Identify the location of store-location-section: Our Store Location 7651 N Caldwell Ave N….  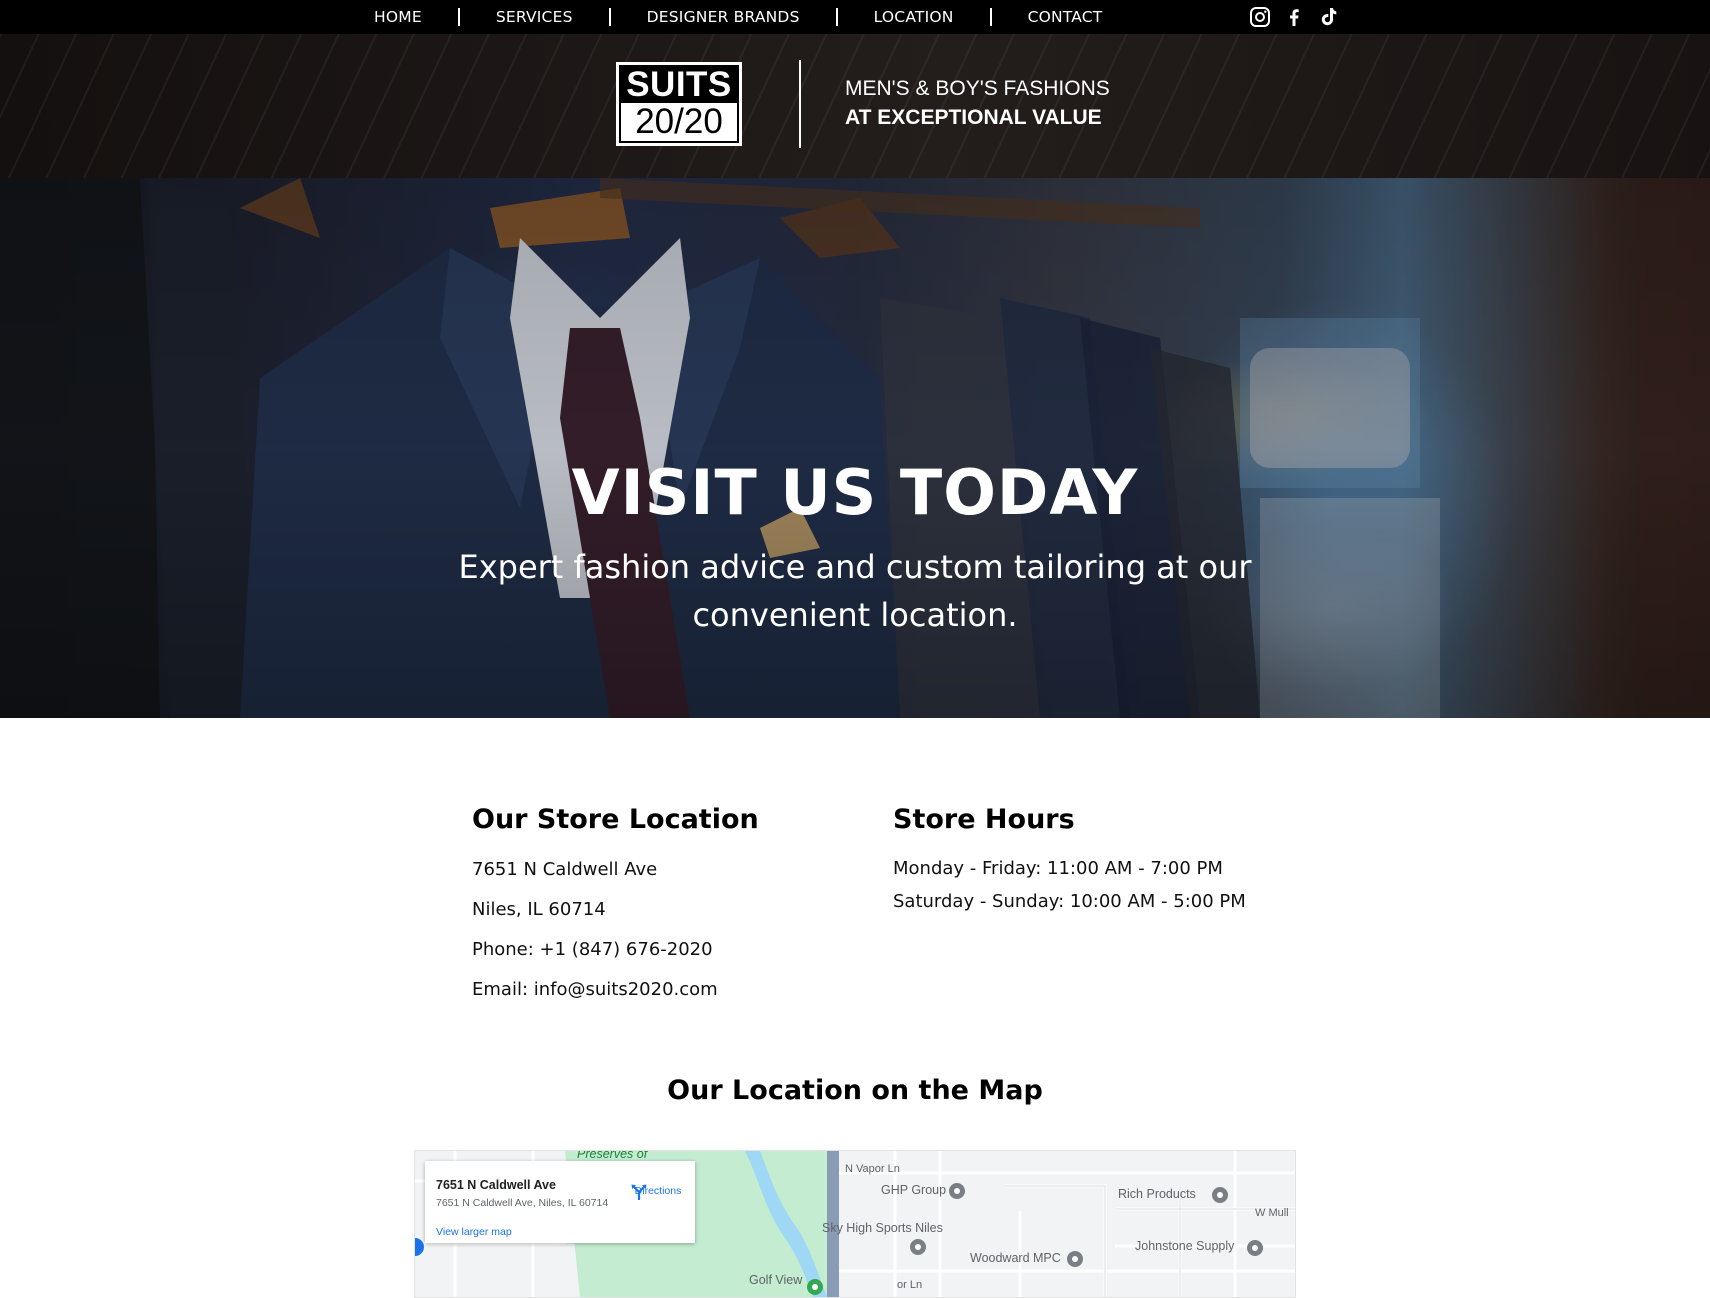
(667, 905).